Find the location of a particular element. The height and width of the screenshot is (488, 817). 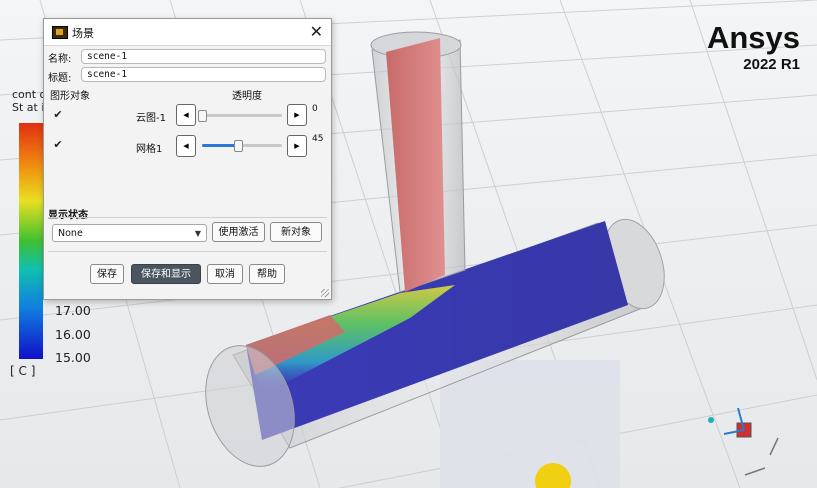

contour-slider-thumb is located at coordinates (202, 116).